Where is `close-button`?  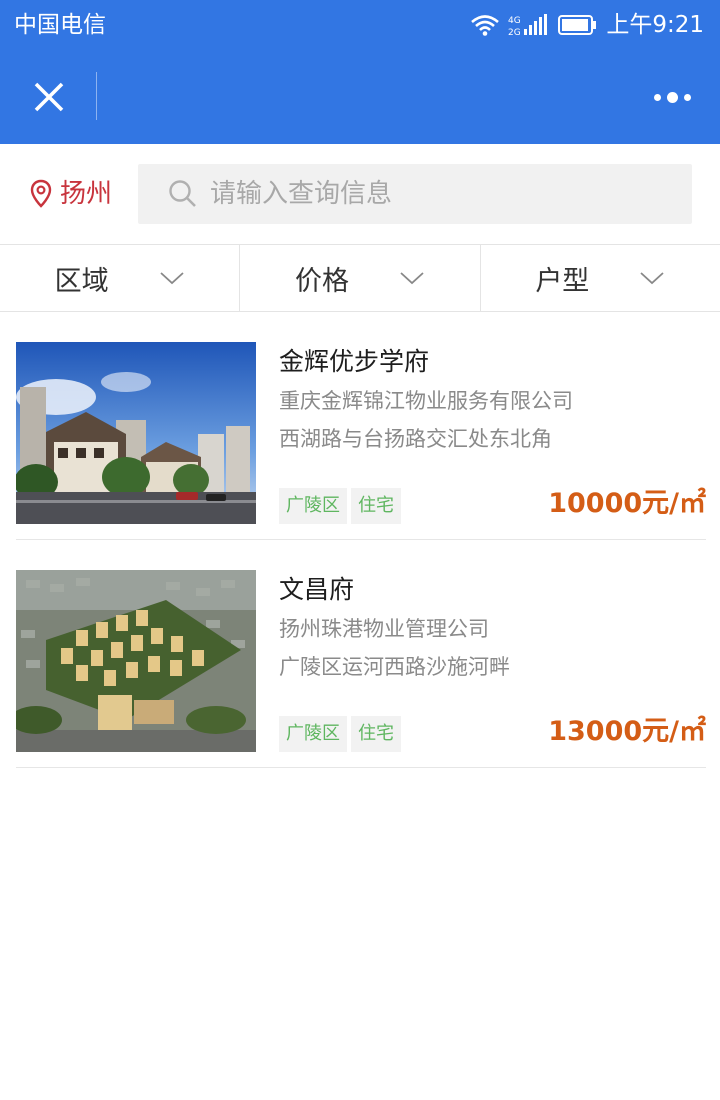
close-button is located at coordinates (49, 97).